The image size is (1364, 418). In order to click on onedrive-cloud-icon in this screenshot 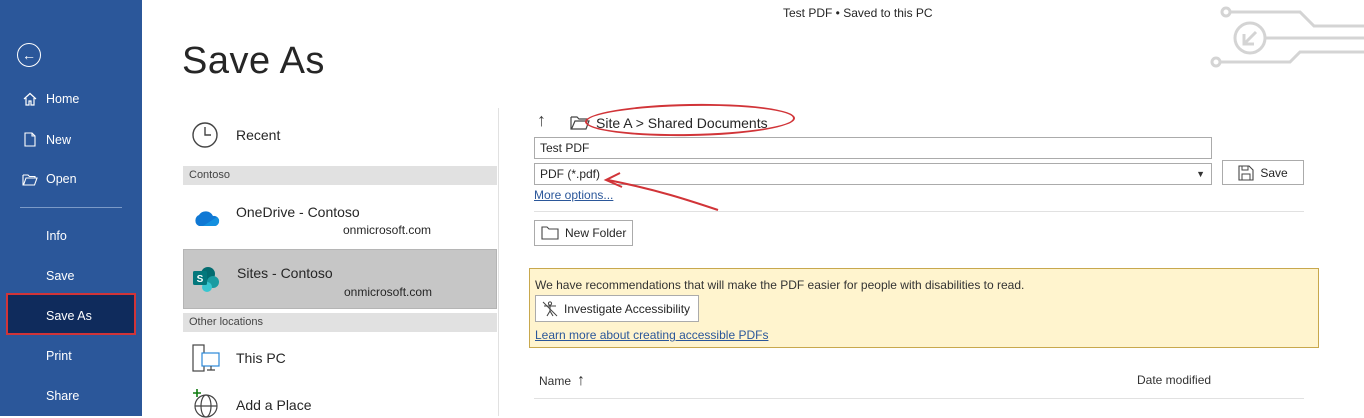, I will do `click(207, 218)`.